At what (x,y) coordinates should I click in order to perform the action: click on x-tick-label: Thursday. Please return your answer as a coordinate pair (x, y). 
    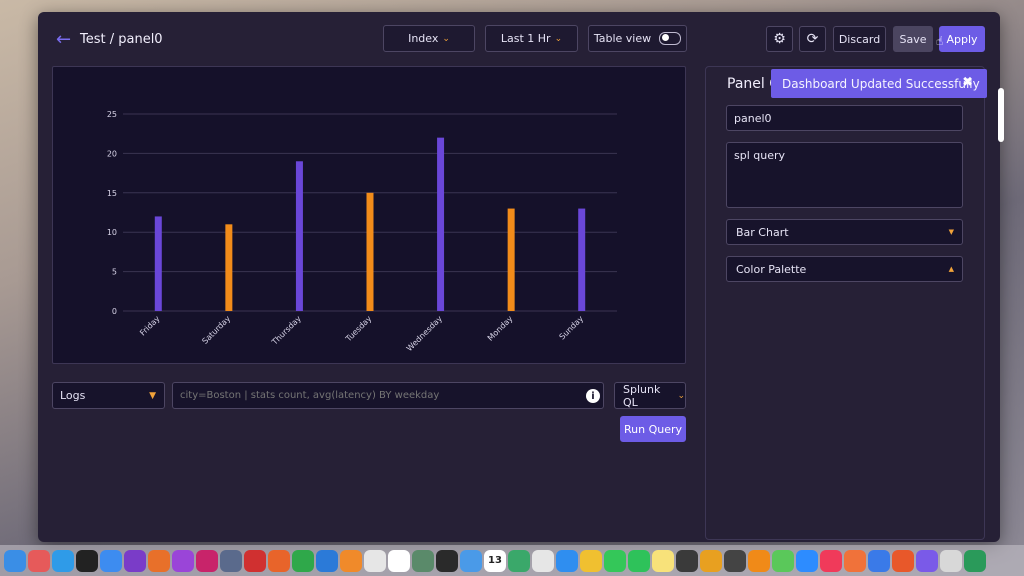
    Looking at the image, I should click on (286, 331).